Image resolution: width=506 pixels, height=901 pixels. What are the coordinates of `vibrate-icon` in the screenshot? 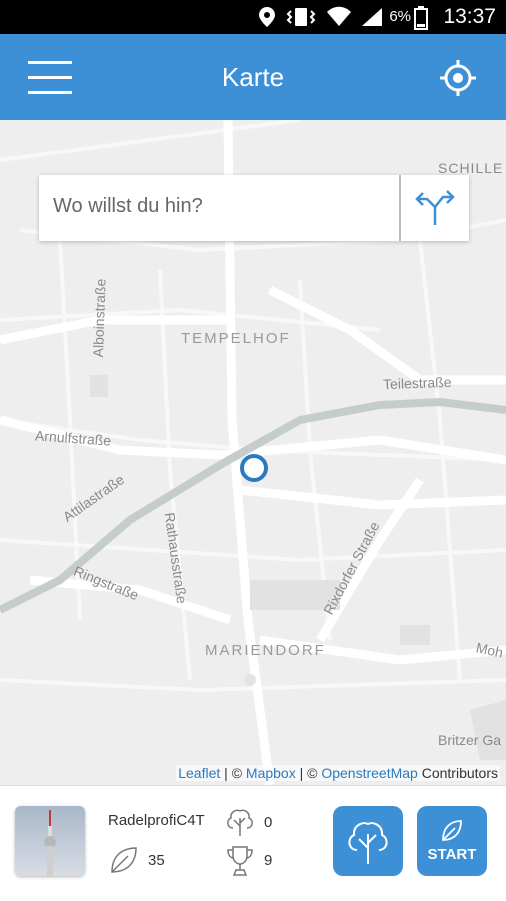 It's located at (301, 17).